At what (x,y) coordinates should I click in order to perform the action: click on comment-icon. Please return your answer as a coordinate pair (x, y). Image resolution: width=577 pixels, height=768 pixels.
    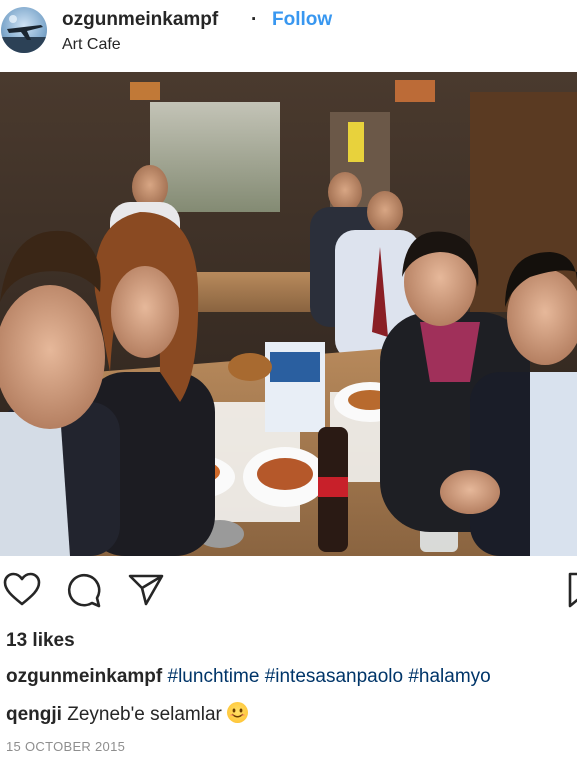
    Looking at the image, I should click on (84, 590).